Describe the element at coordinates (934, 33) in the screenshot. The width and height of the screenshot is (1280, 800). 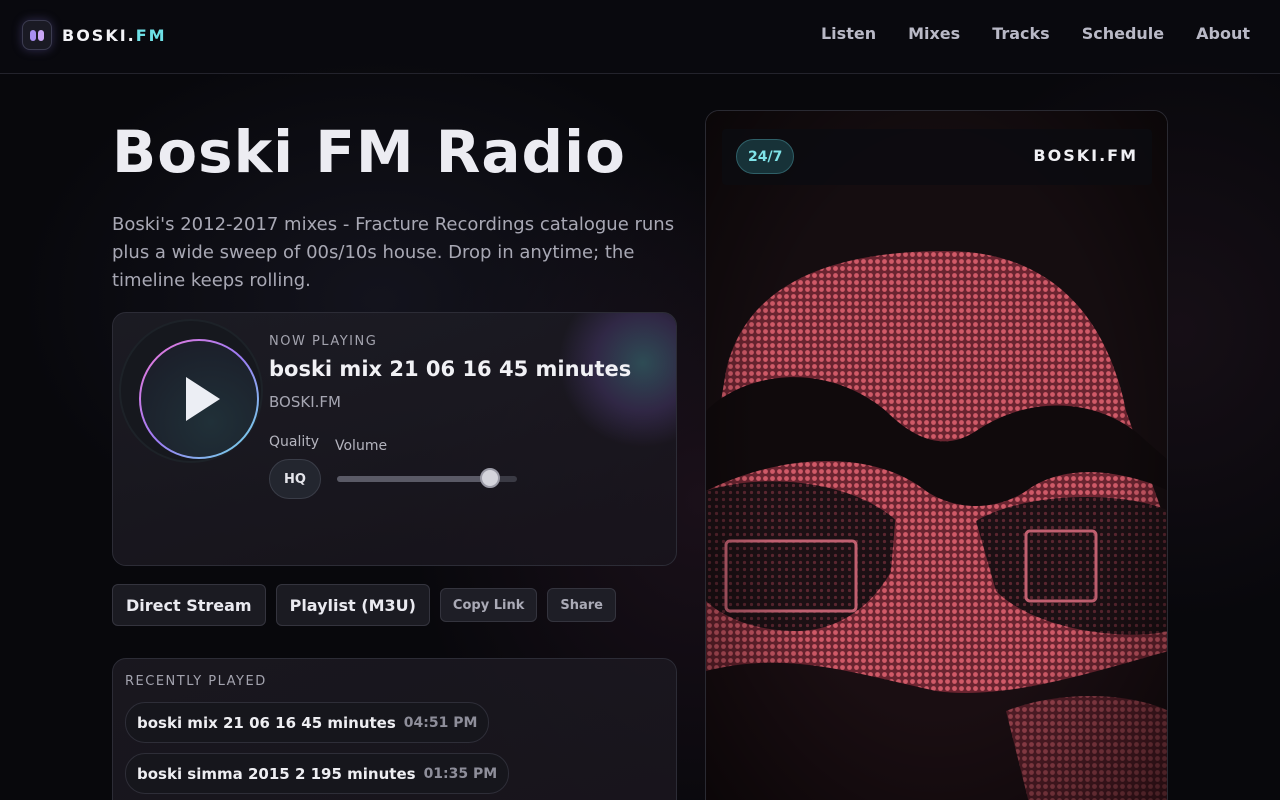
I see `nav-mixes: Mixes` at that location.